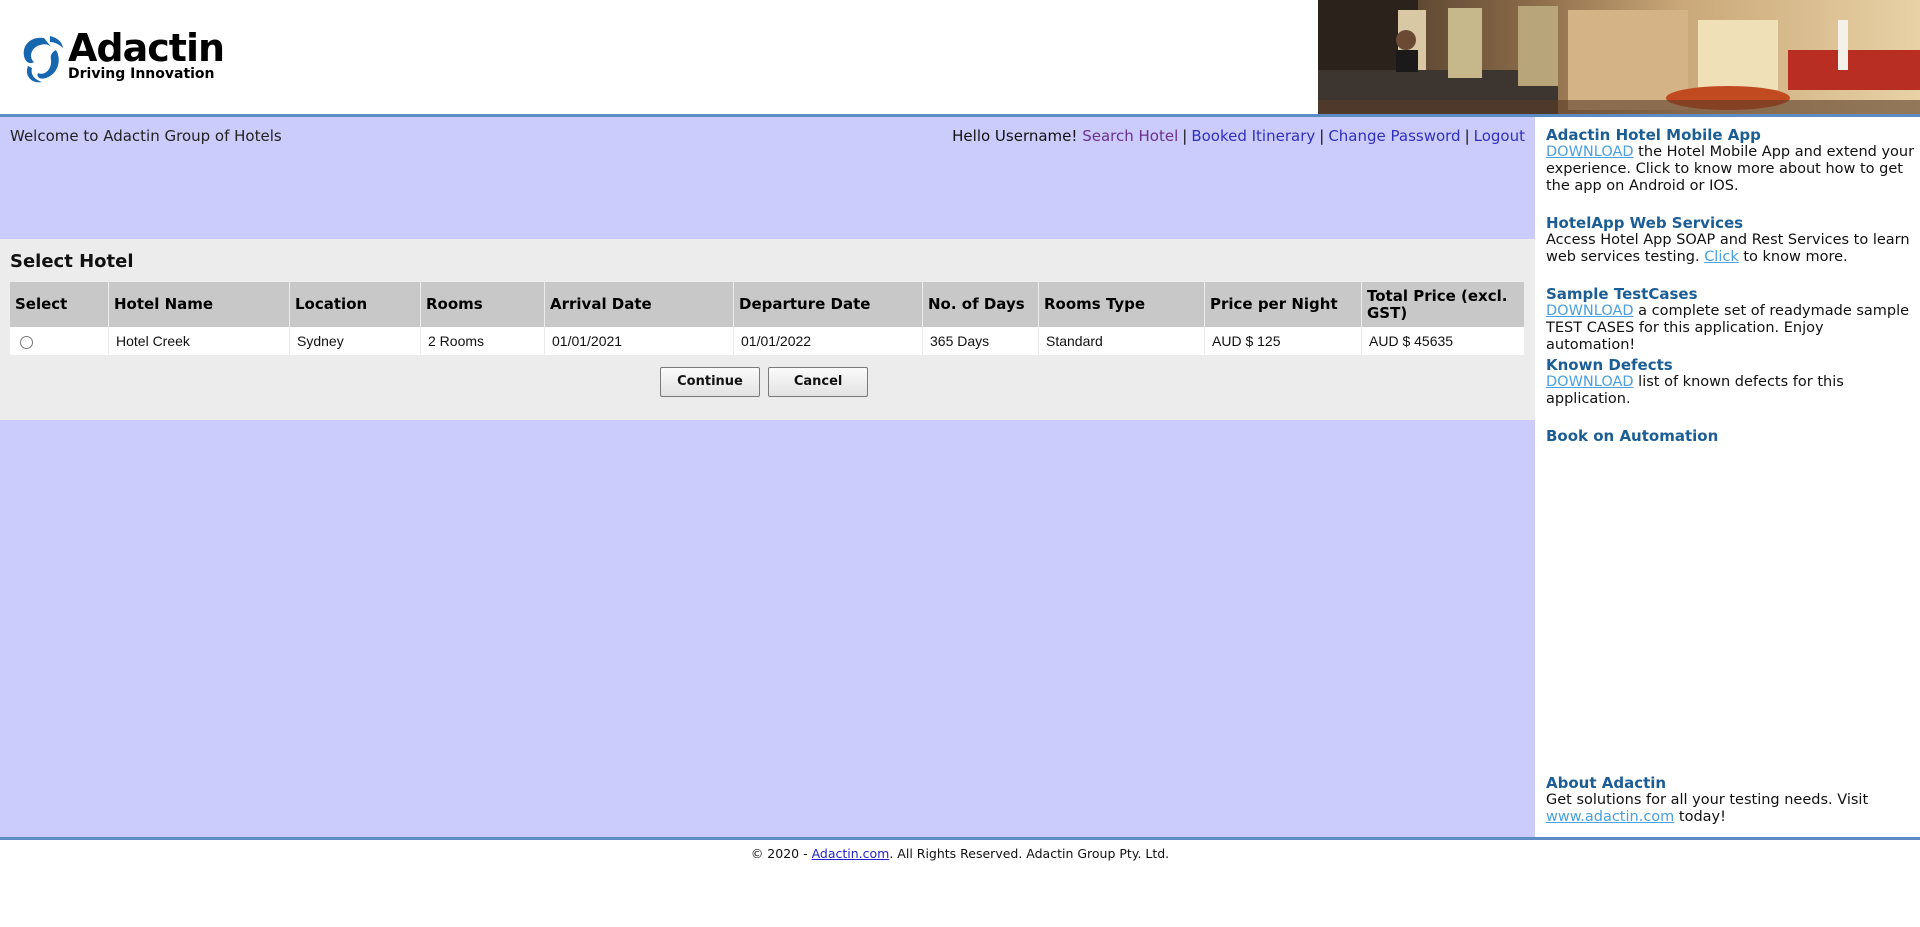 This screenshot has width=1920, height=927. Describe the element at coordinates (960, 58) in the screenshot. I see `page-header: Adactin Driving Innovation` at that location.